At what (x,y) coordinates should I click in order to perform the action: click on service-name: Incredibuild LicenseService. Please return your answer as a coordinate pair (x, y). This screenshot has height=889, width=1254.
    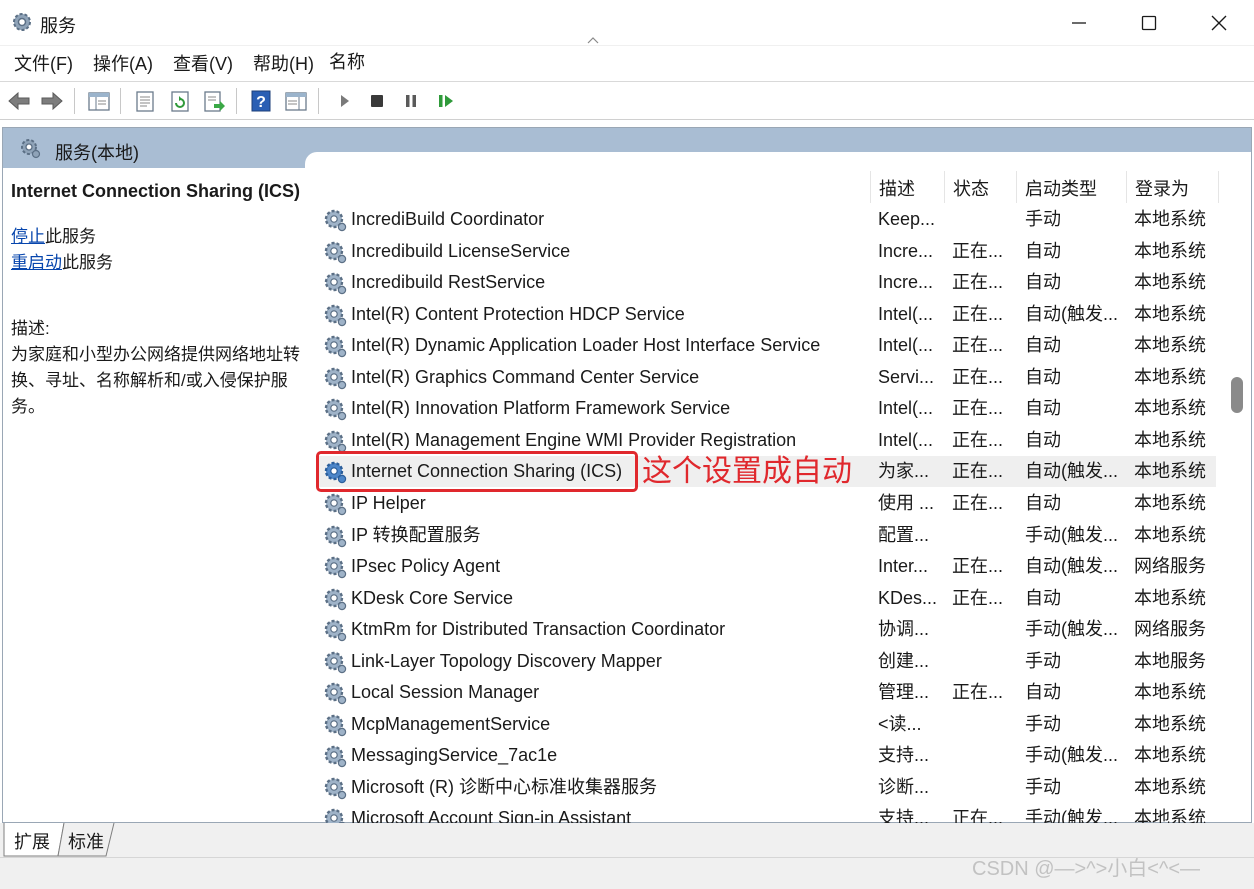
    Looking at the image, I should click on (461, 251).